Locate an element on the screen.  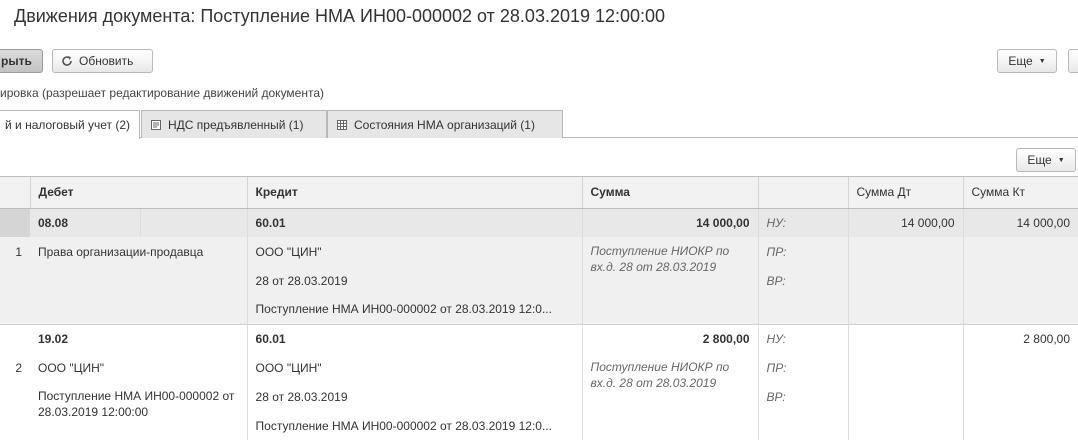
nu-dt-value is located at coordinates (906, 338).